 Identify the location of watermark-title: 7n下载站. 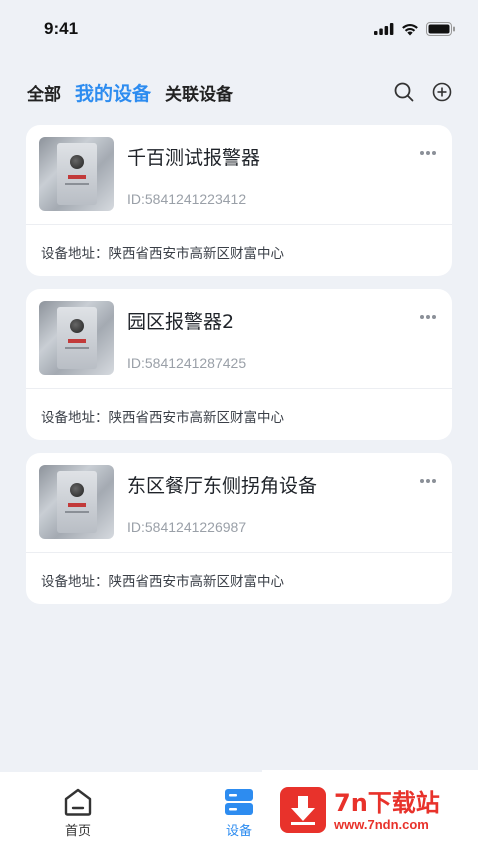
(387, 802).